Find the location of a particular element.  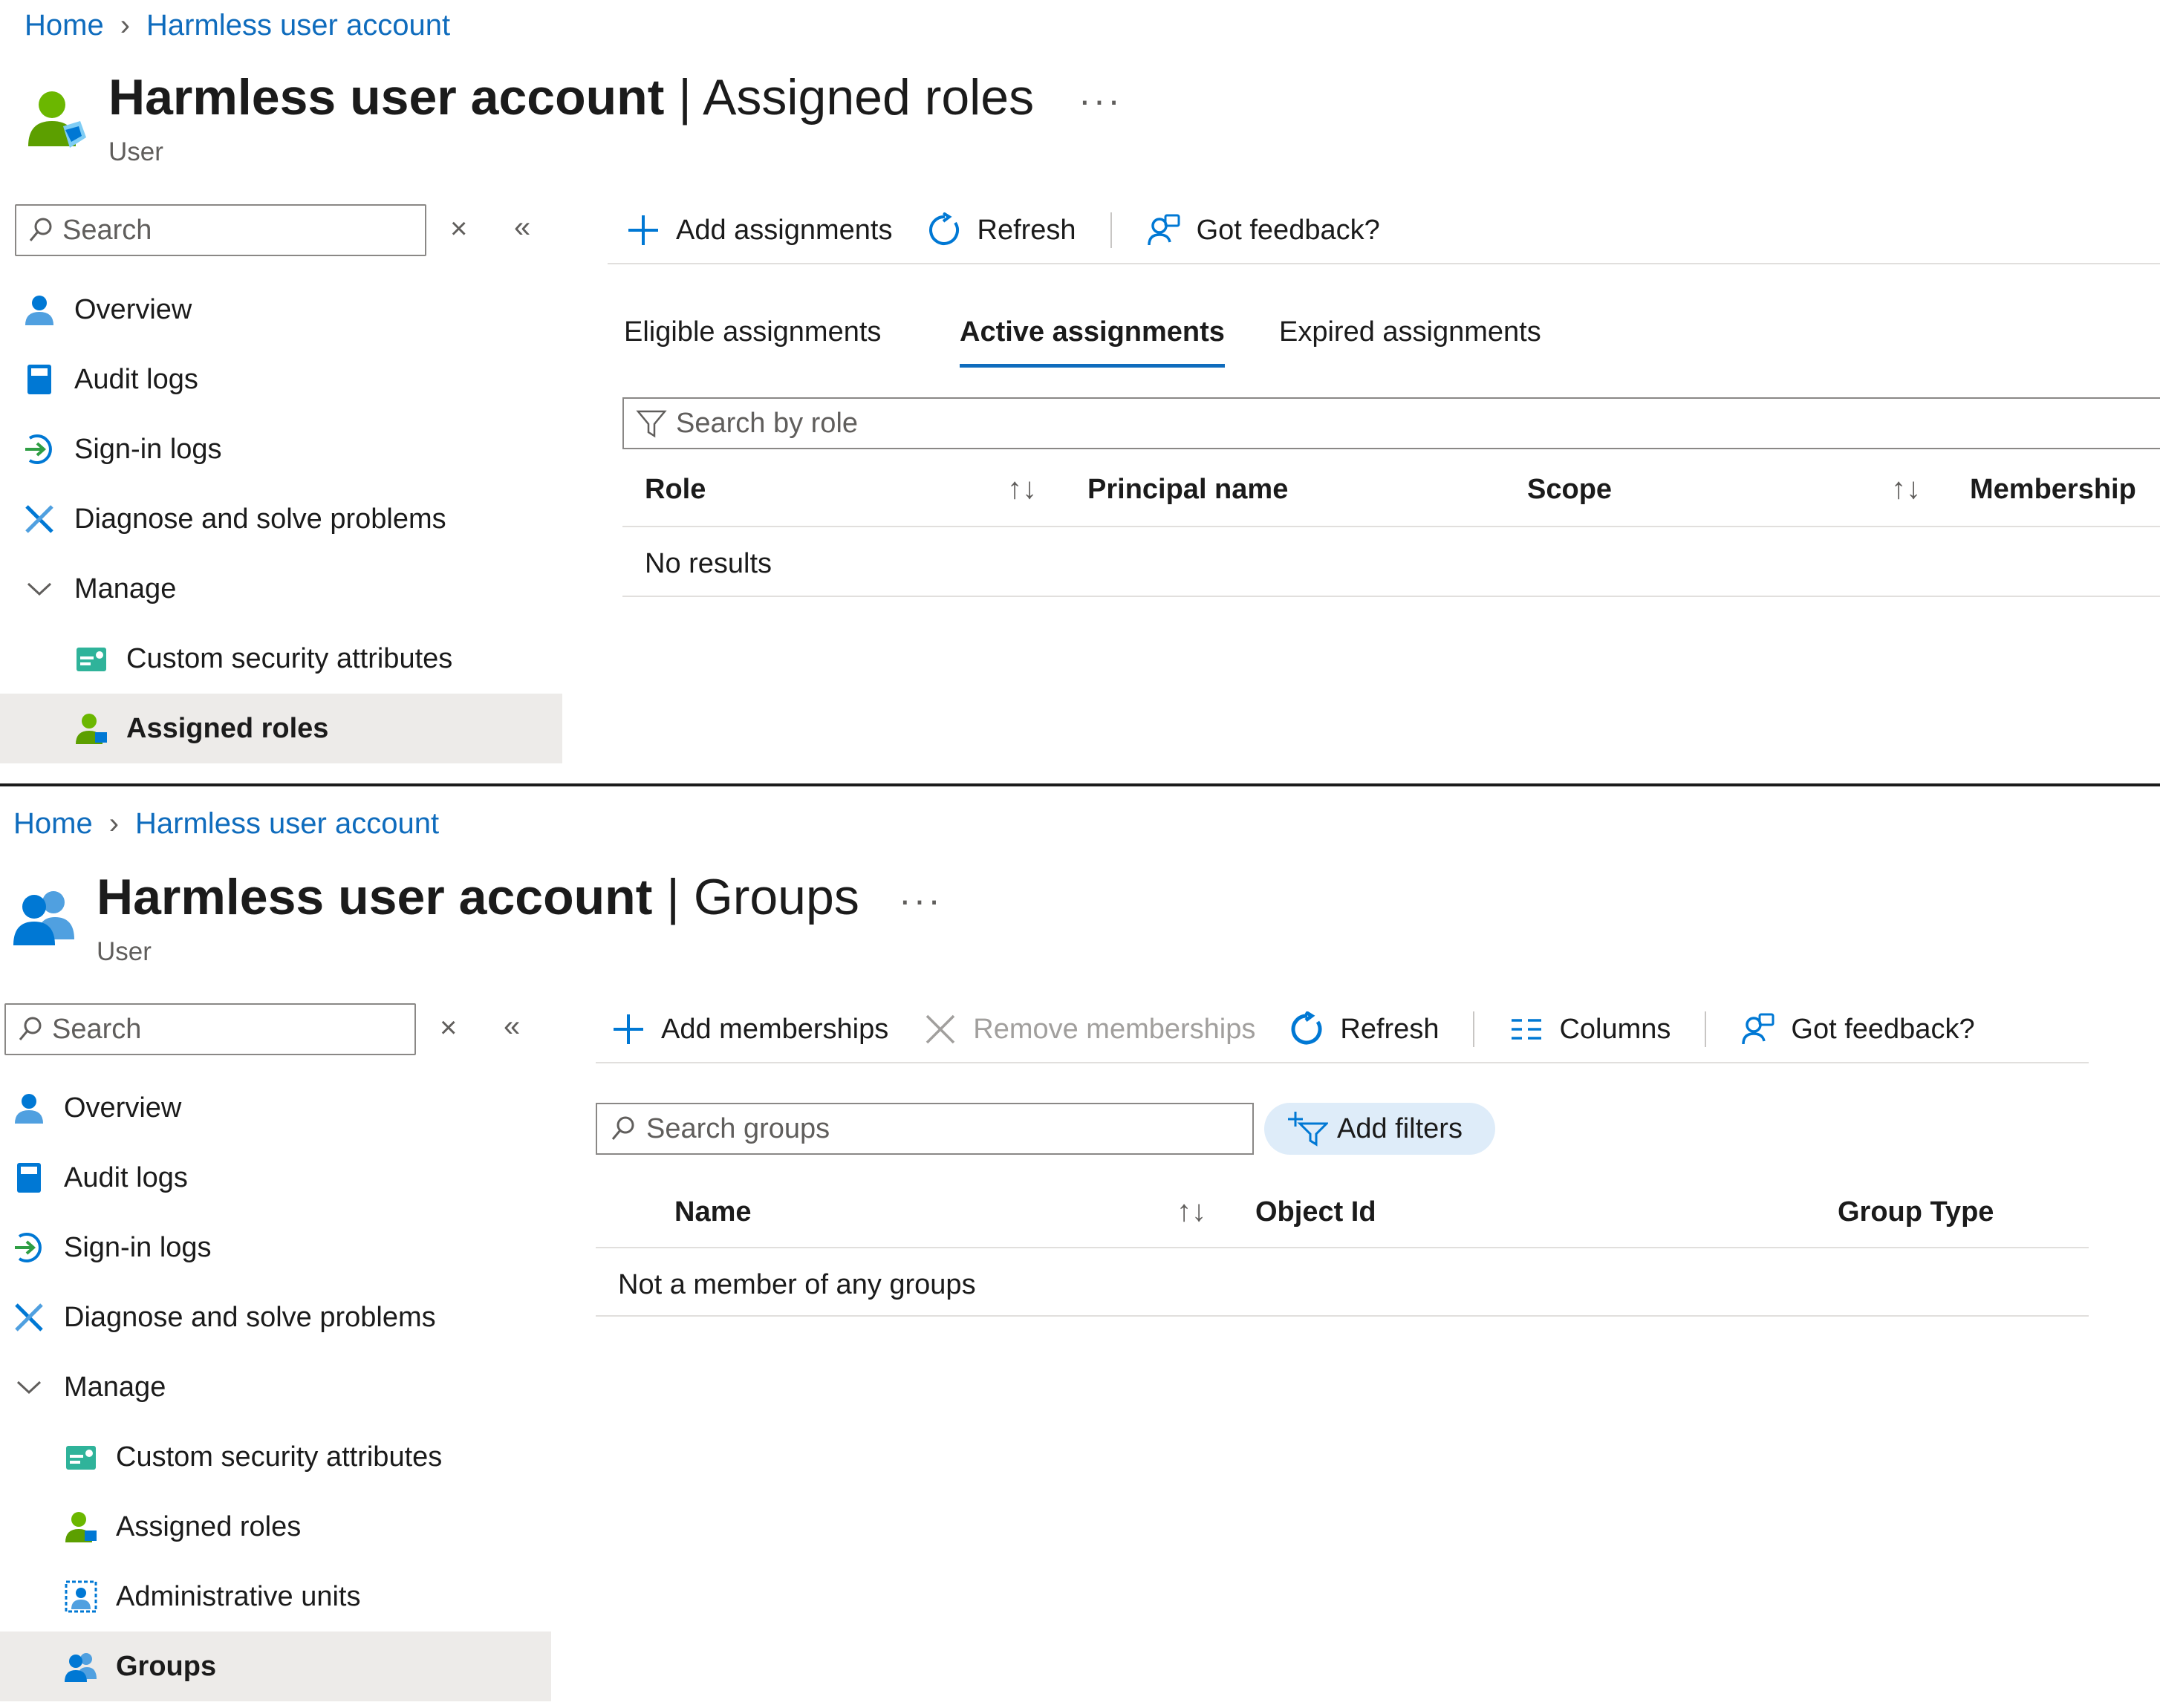

remove-memberships-button: Remove memberships is located at coordinates (1089, 1029).